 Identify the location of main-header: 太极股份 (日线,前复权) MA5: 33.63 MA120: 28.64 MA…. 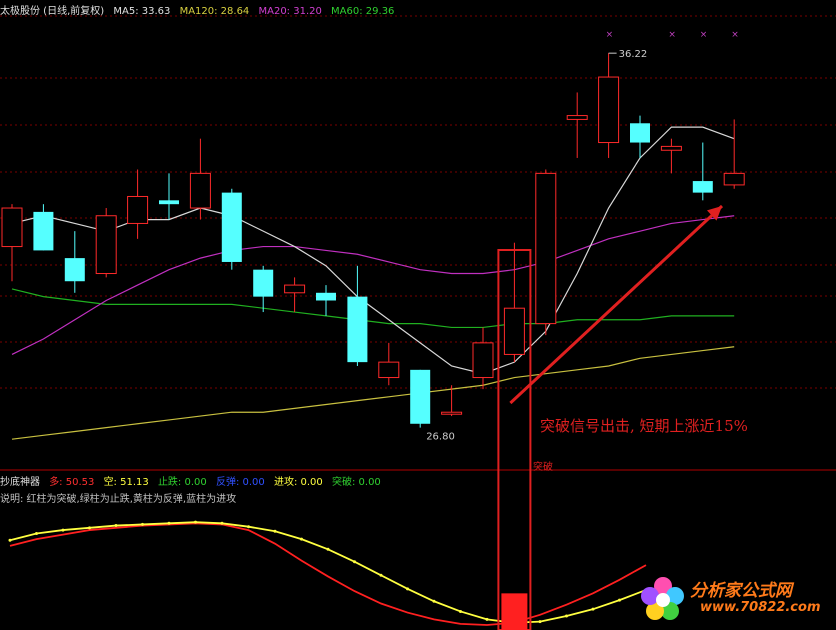
(200, 9).